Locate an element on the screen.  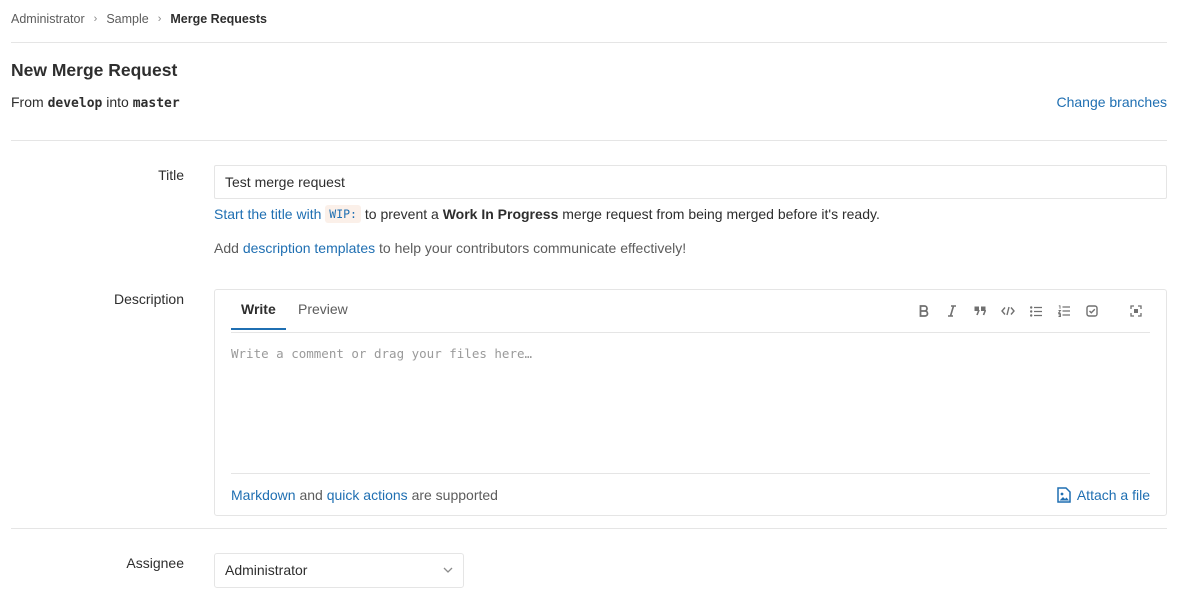
italic-icon is located at coordinates (952, 311).